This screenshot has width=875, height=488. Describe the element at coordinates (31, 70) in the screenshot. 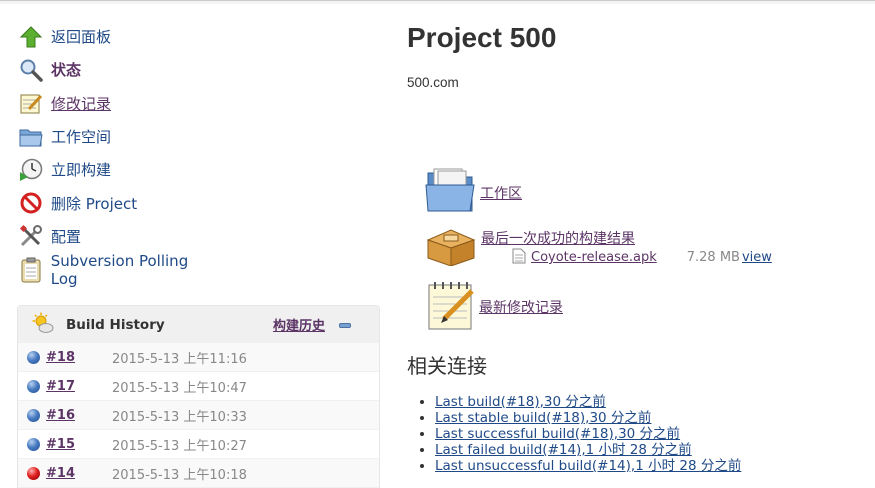

I see `magnifier-icon` at that location.